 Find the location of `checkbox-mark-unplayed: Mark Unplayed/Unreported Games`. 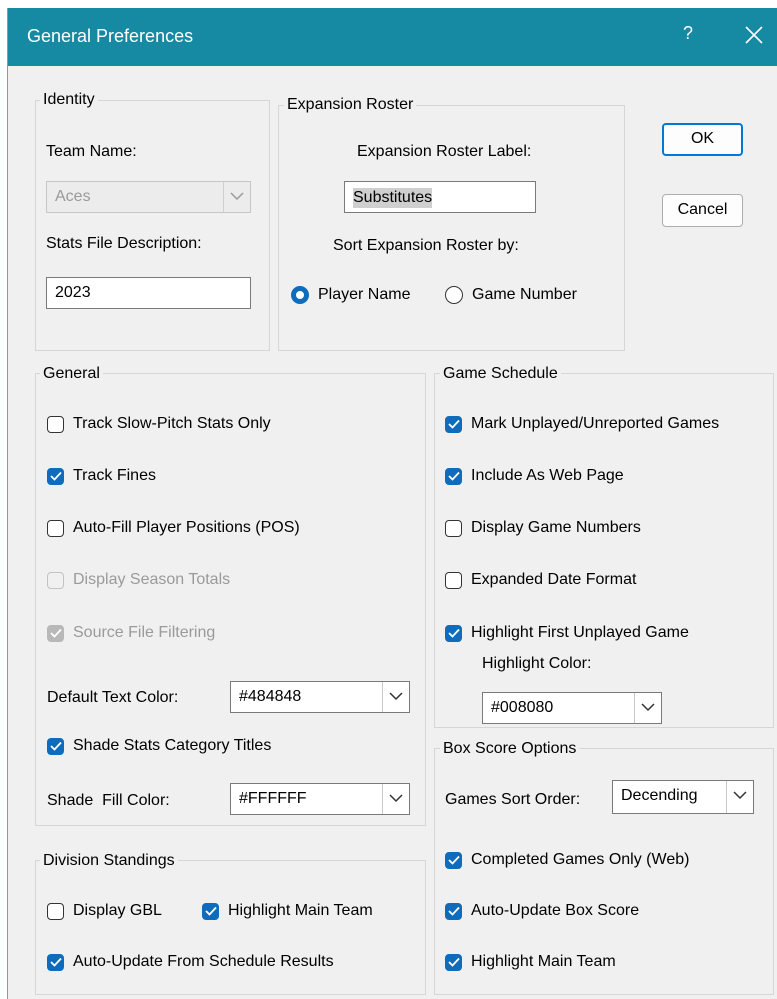

checkbox-mark-unplayed: Mark Unplayed/Unreported Games is located at coordinates (582, 424).